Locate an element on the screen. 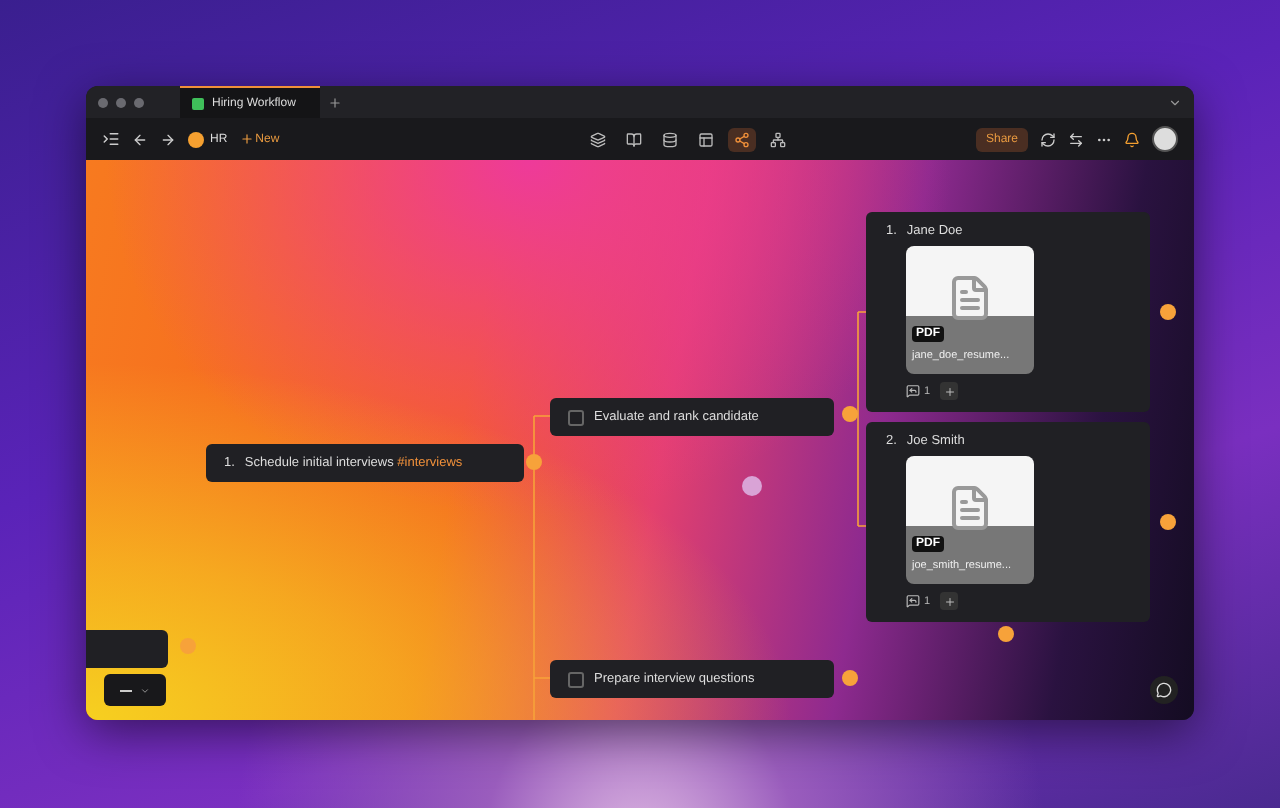 The height and width of the screenshot is (808, 1280). sync-icon is located at coordinates (1048, 139).